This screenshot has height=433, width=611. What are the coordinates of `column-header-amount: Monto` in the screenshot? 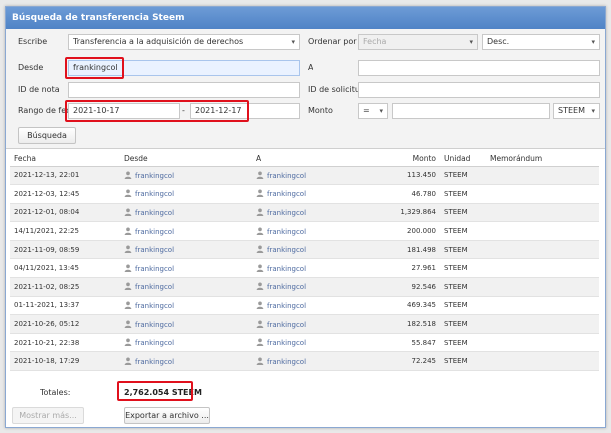 It's located at (411, 159).